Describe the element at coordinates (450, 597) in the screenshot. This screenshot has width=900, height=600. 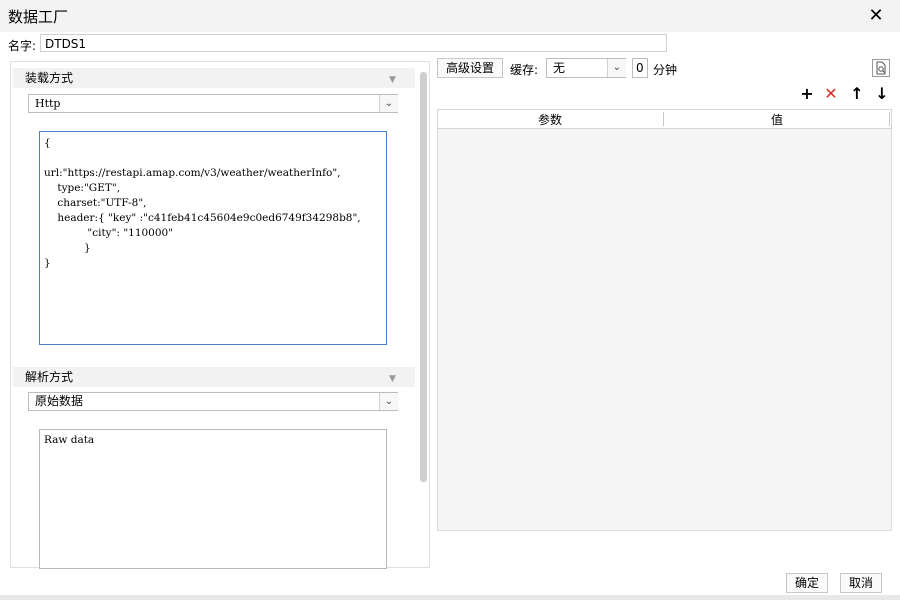
I see `background-sheet-strip` at that location.